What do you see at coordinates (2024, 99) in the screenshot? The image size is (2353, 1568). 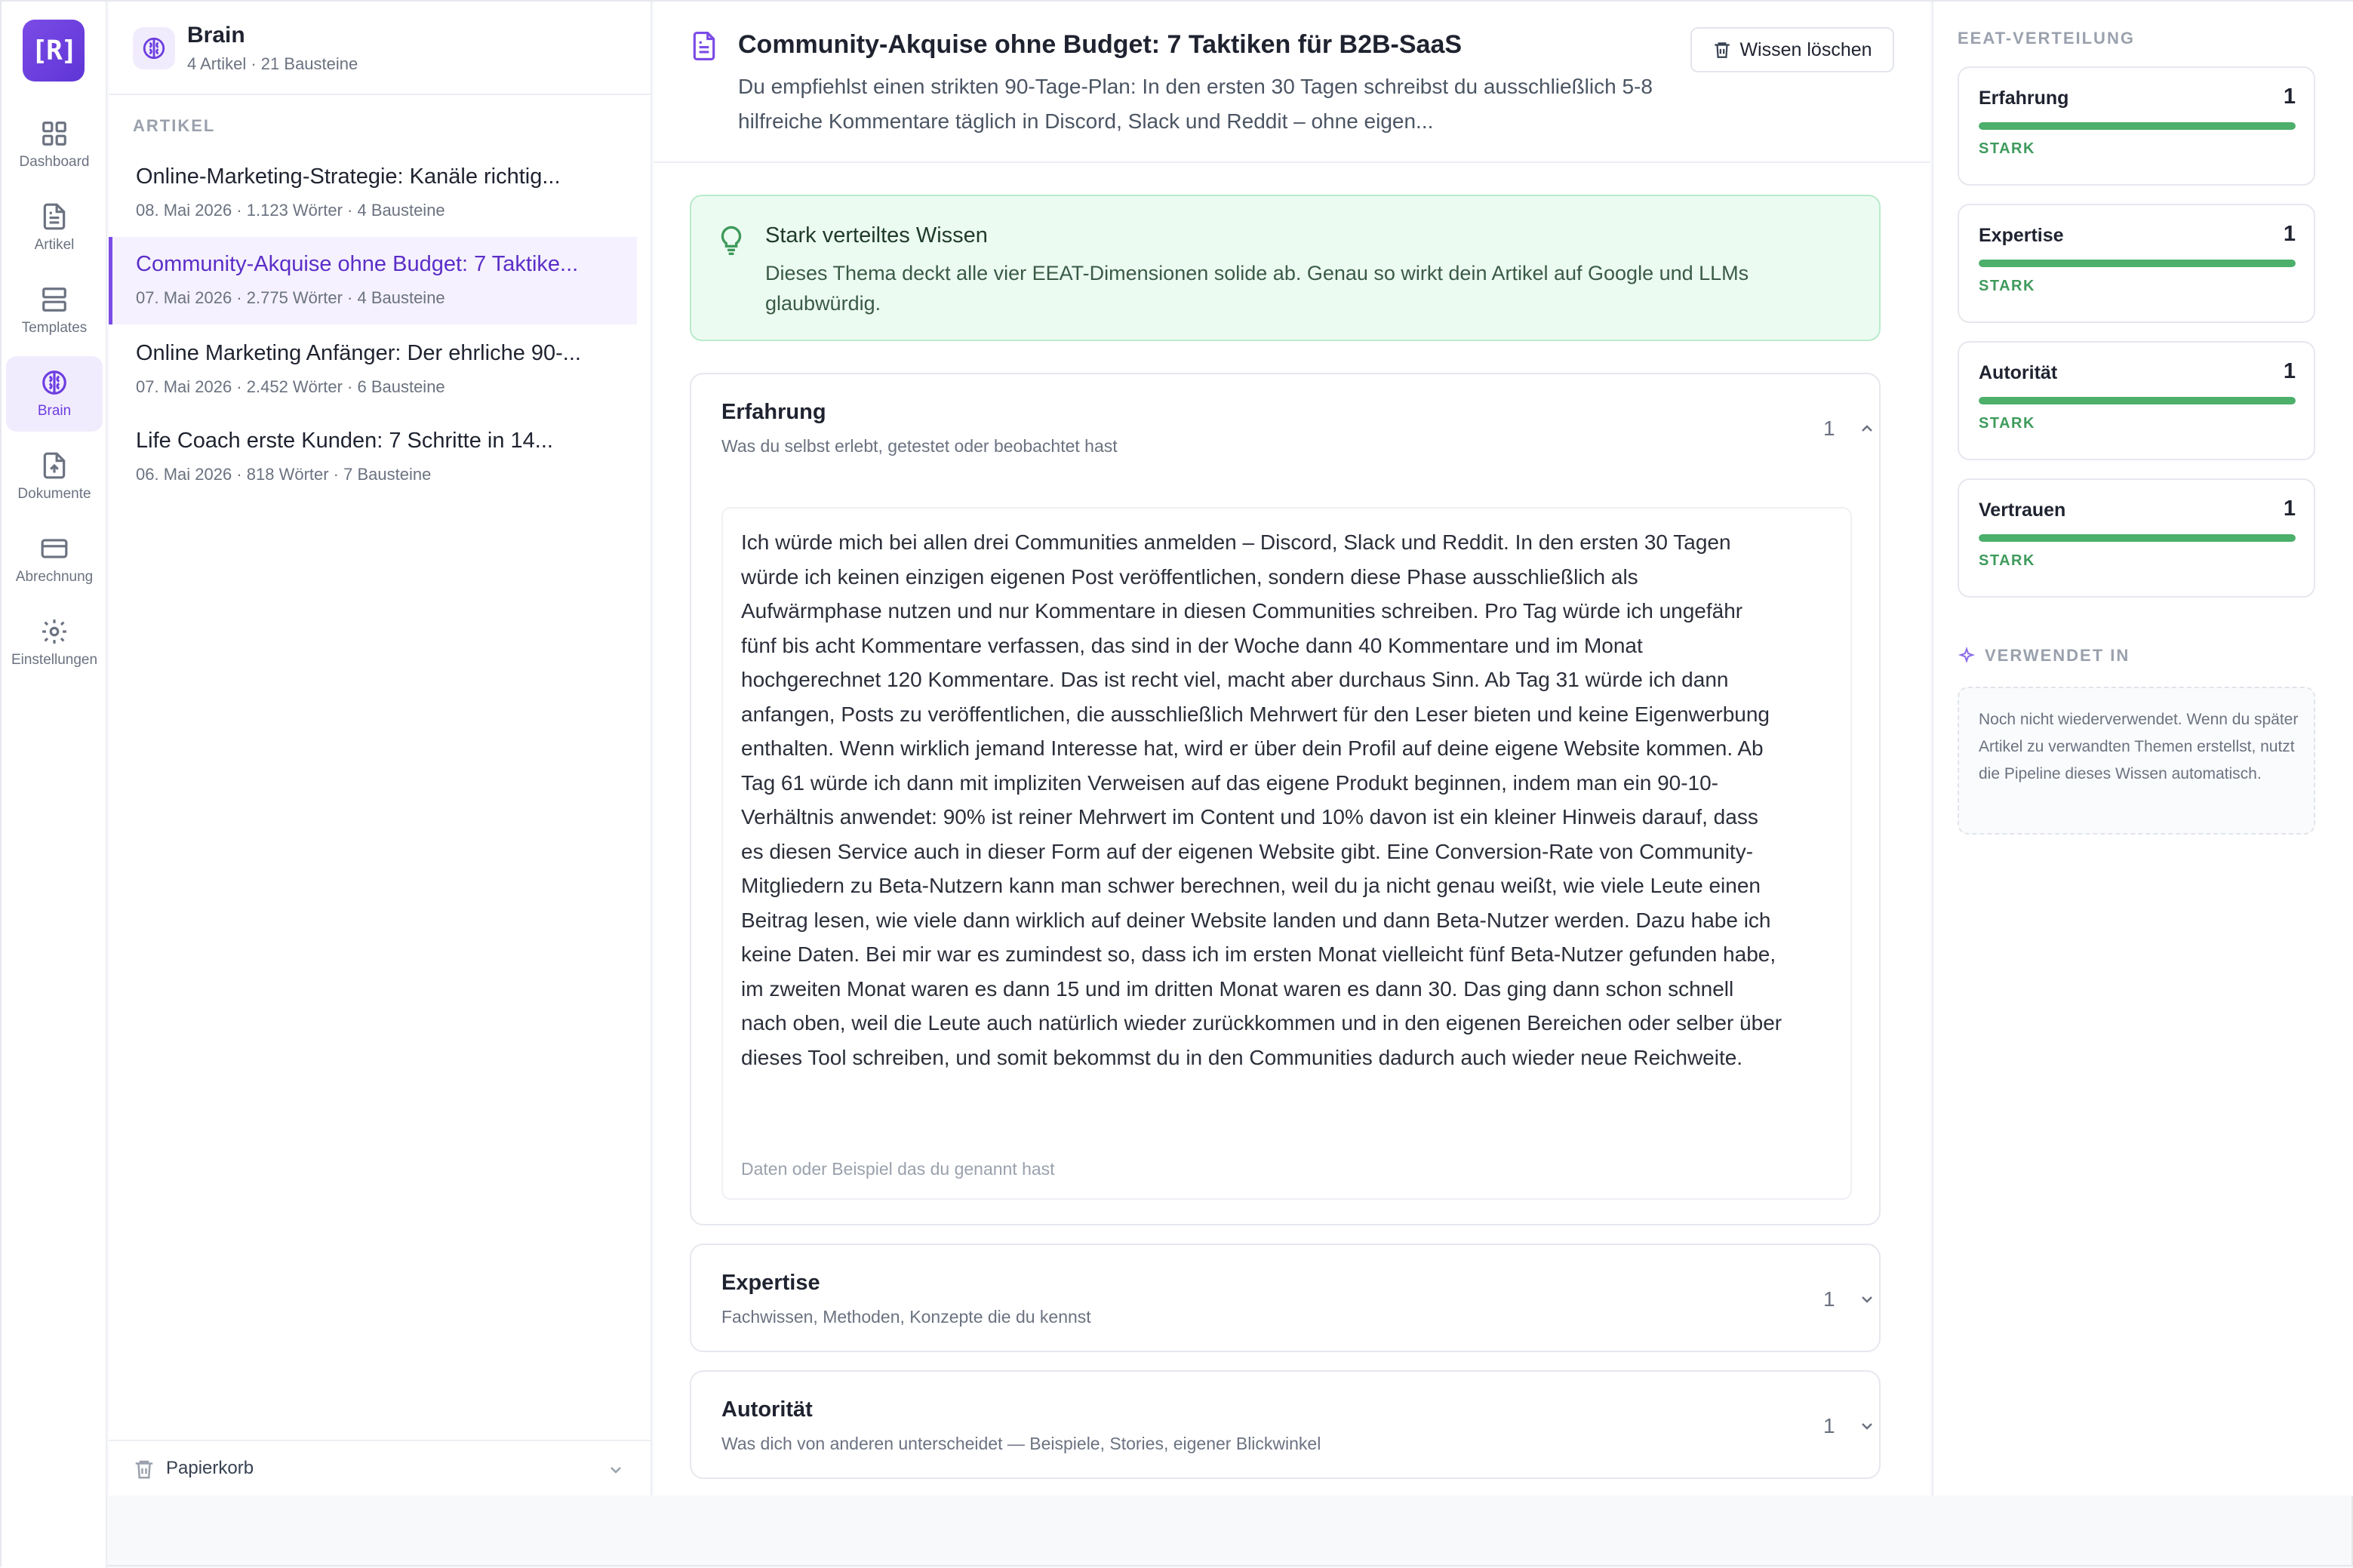 I see `eeat-name: Erfahrung` at bounding box center [2024, 99].